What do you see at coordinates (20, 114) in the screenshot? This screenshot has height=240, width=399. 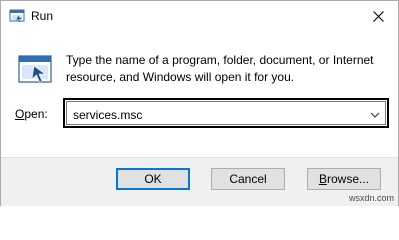 I see `open-label-accelerator: O` at bounding box center [20, 114].